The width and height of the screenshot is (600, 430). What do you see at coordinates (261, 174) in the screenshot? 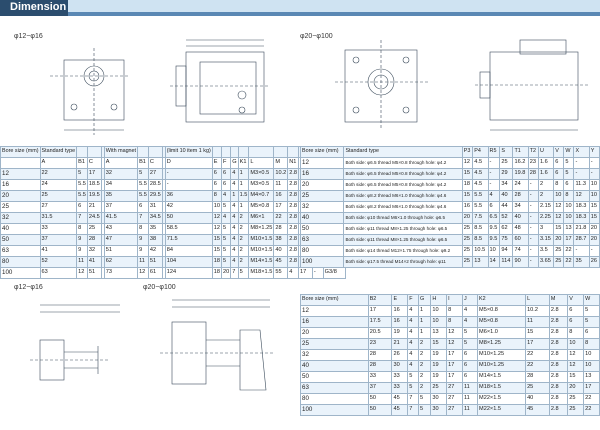
I see `table-cell: M3×0.5` at bounding box center [261, 174].